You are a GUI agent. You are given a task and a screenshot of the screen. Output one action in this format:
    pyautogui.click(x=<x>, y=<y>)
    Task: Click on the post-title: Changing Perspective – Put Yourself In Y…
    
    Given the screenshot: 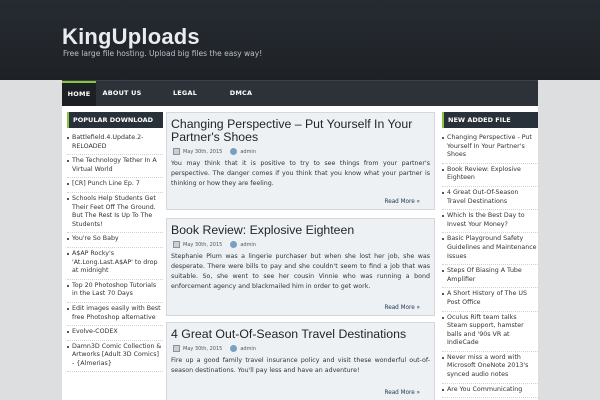 What is the action you would take?
    pyautogui.click(x=300, y=128)
    